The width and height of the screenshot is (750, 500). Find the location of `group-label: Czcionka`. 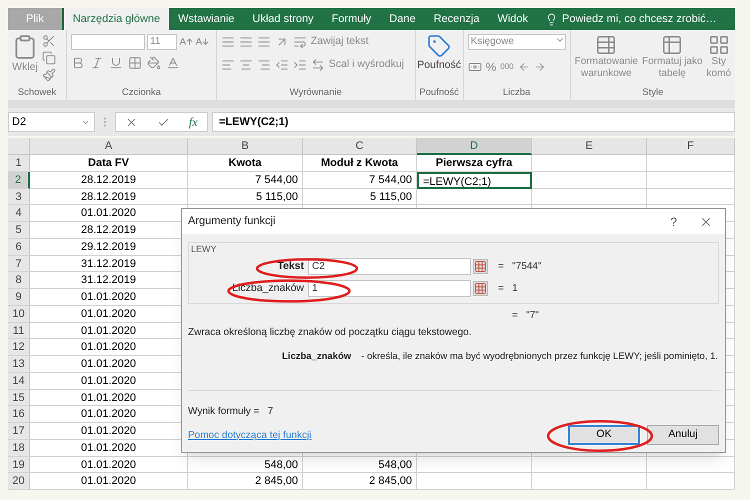

group-label: Czcionka is located at coordinates (141, 93).